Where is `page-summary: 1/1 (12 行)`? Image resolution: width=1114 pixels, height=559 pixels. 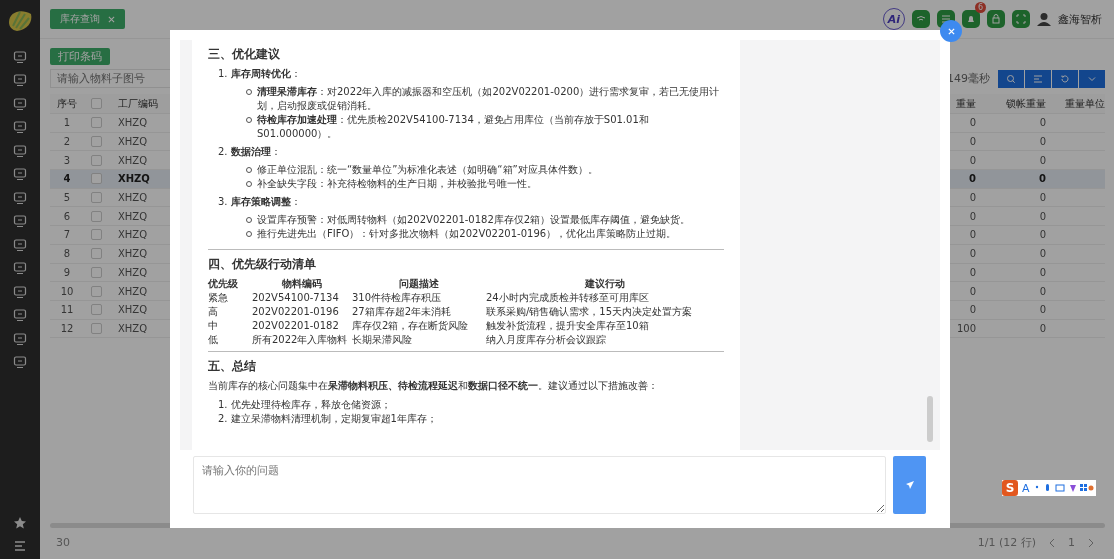 page-summary: 1/1 (12 行) is located at coordinates (1006, 542).